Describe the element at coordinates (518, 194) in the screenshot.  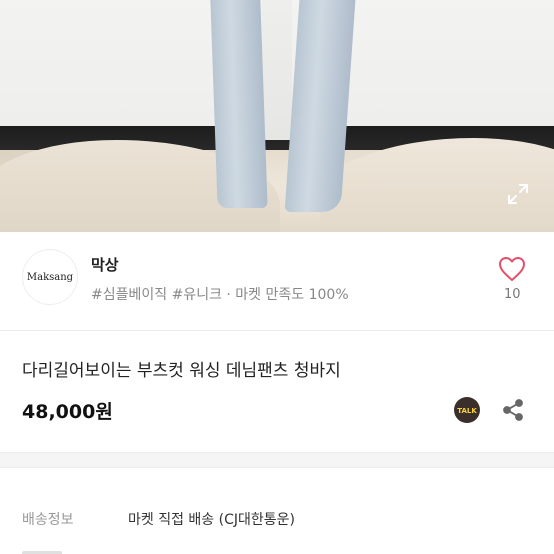
I see `expand-icon` at that location.